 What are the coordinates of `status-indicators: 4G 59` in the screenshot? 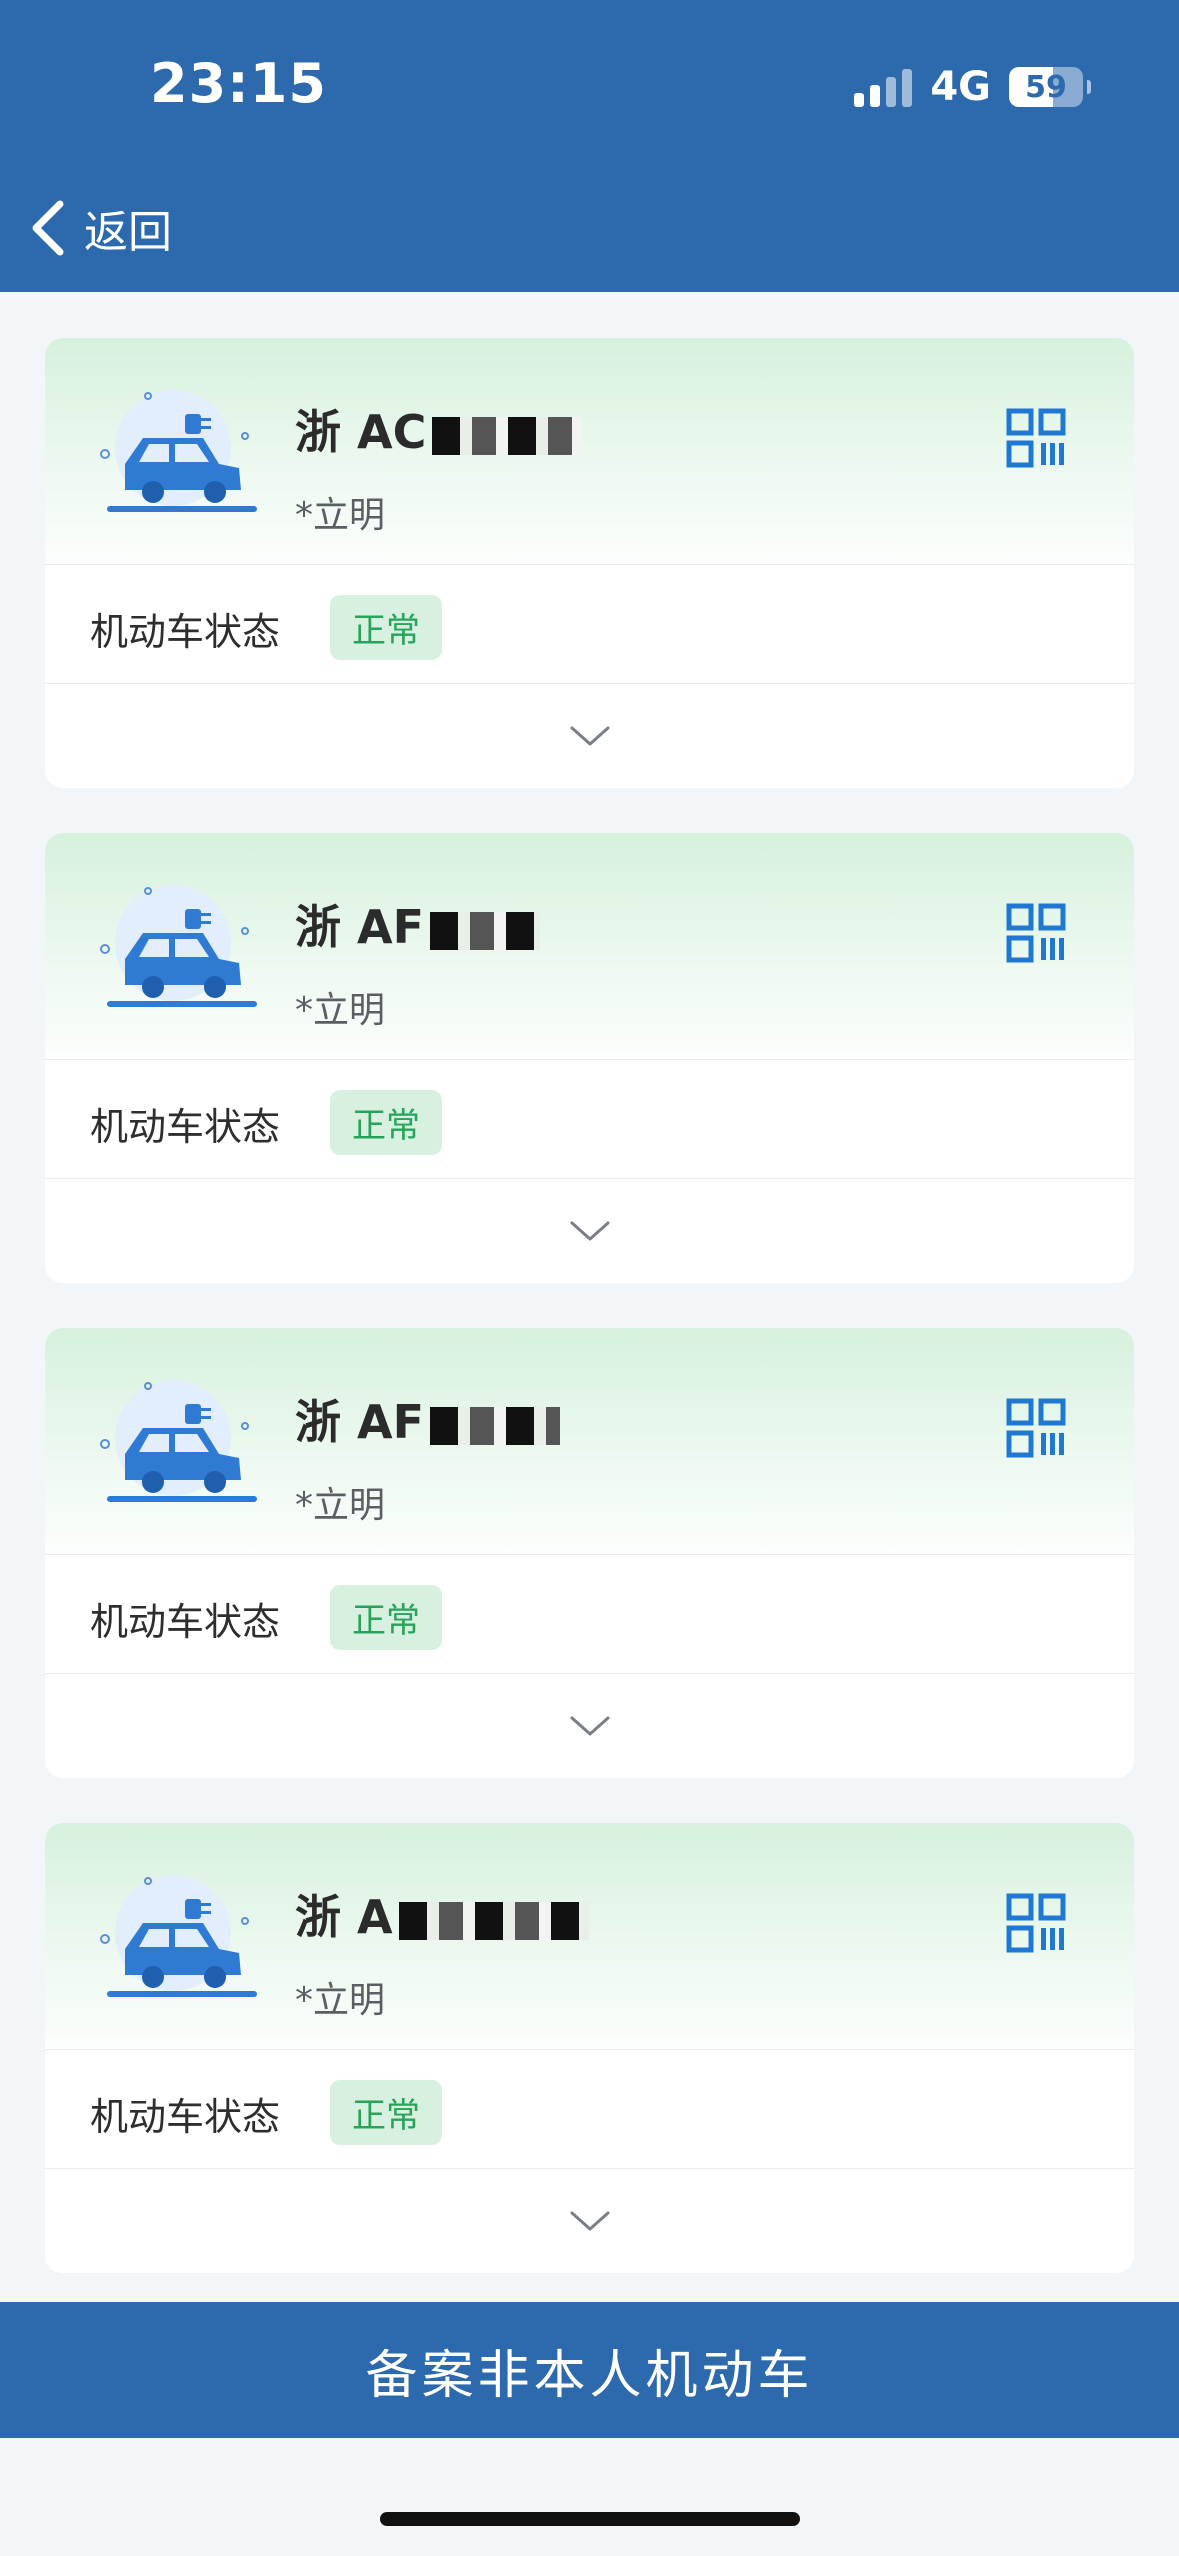 It's located at (972, 87).